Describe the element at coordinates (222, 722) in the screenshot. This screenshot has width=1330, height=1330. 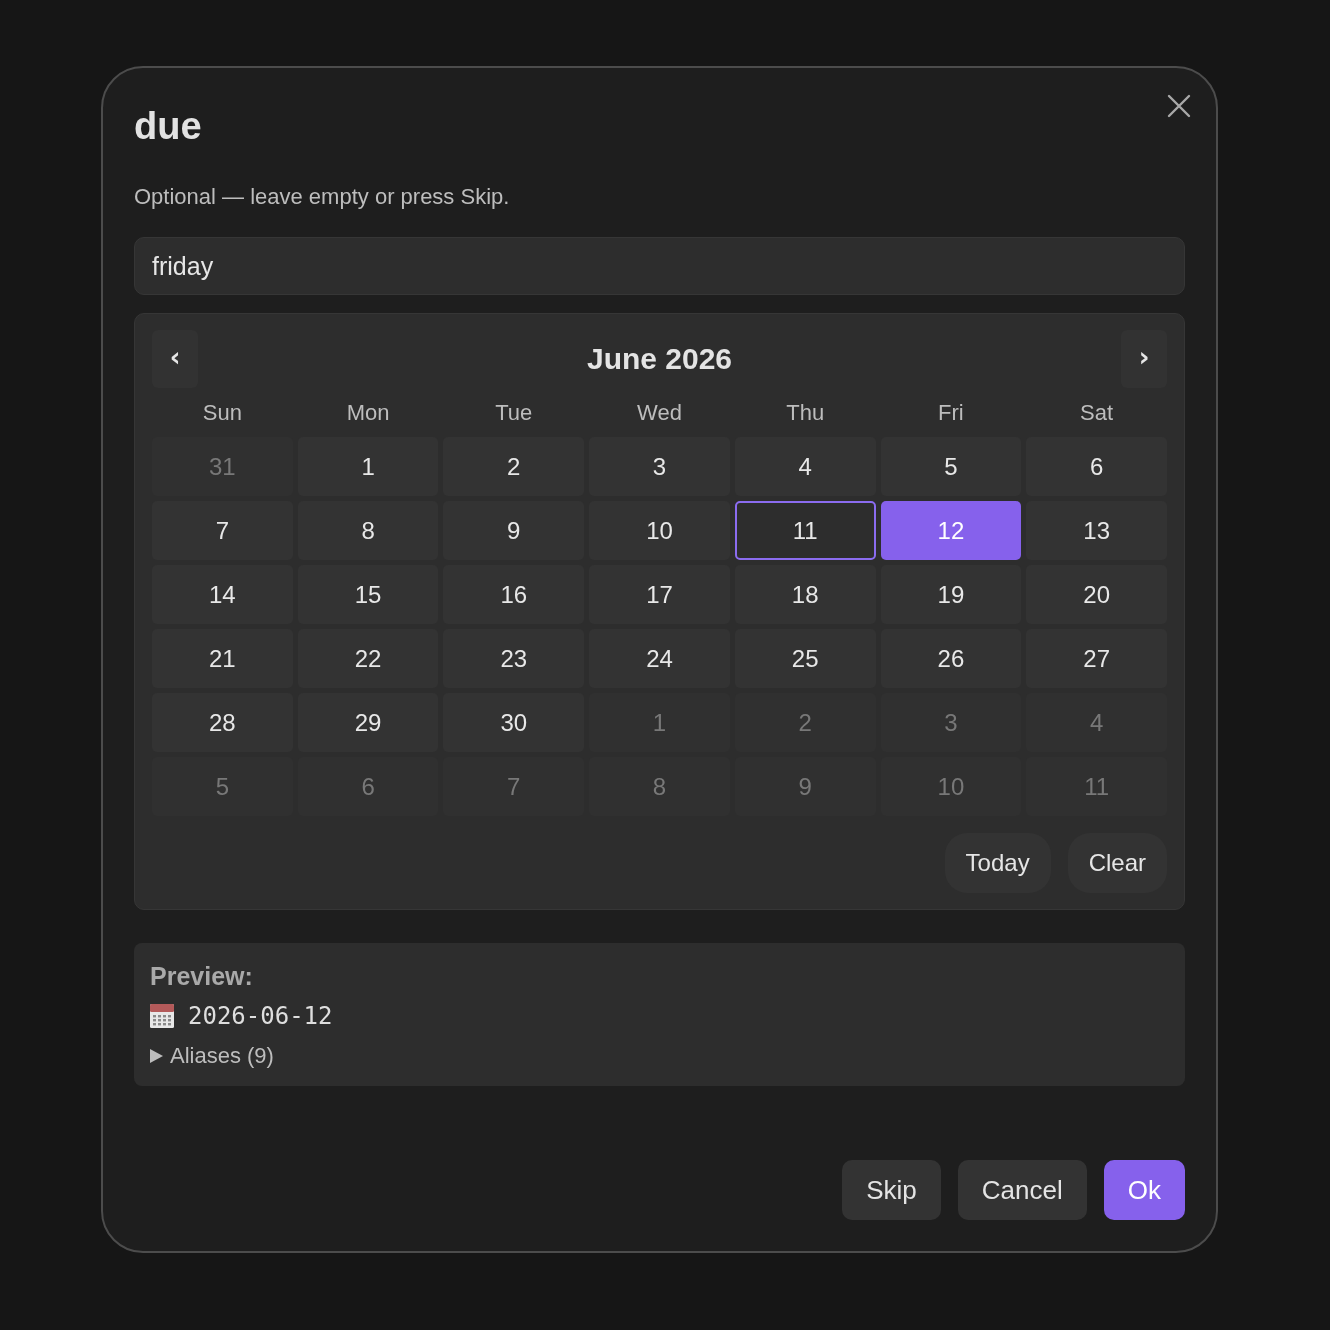
I see `day-cell: 28` at that location.